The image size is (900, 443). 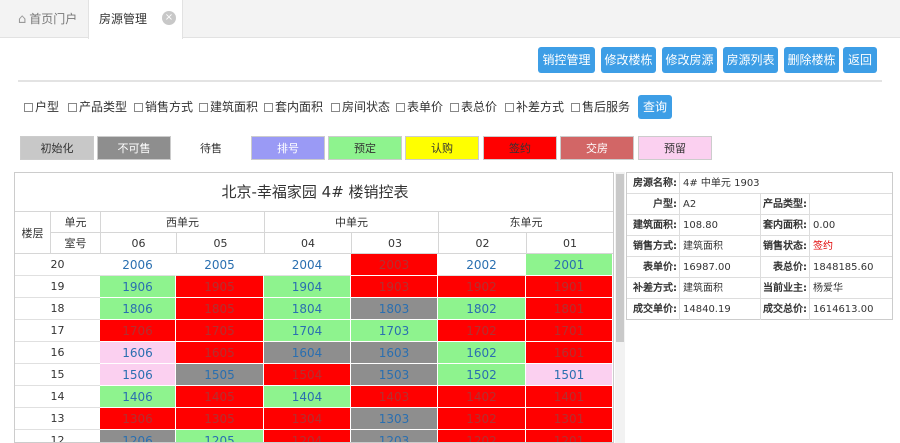 What do you see at coordinates (394, 265) in the screenshot?
I see `room-cell: 2003` at bounding box center [394, 265].